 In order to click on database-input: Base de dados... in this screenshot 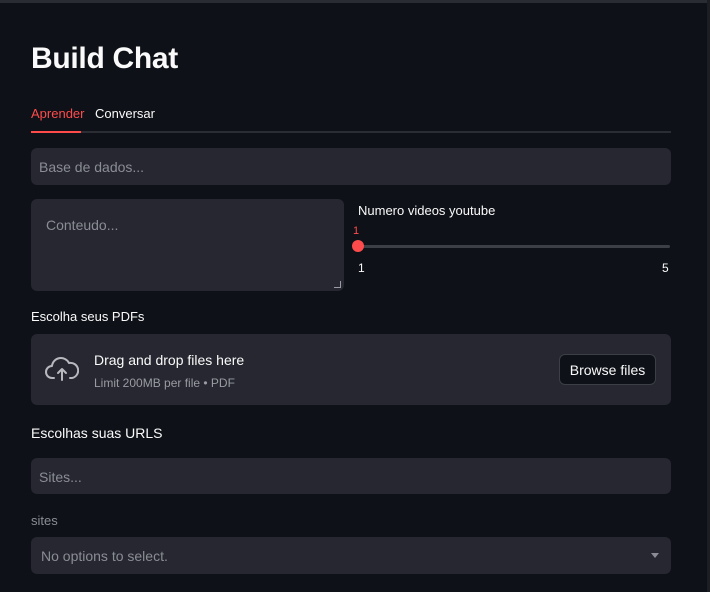, I will do `click(351, 166)`.